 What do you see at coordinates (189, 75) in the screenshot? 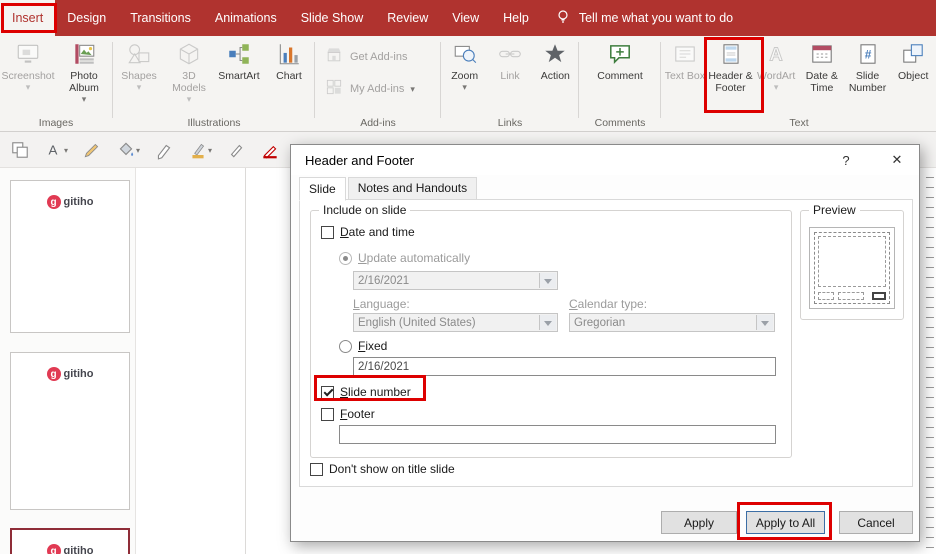
I see `3d-models-button: 3D Models` at bounding box center [189, 75].